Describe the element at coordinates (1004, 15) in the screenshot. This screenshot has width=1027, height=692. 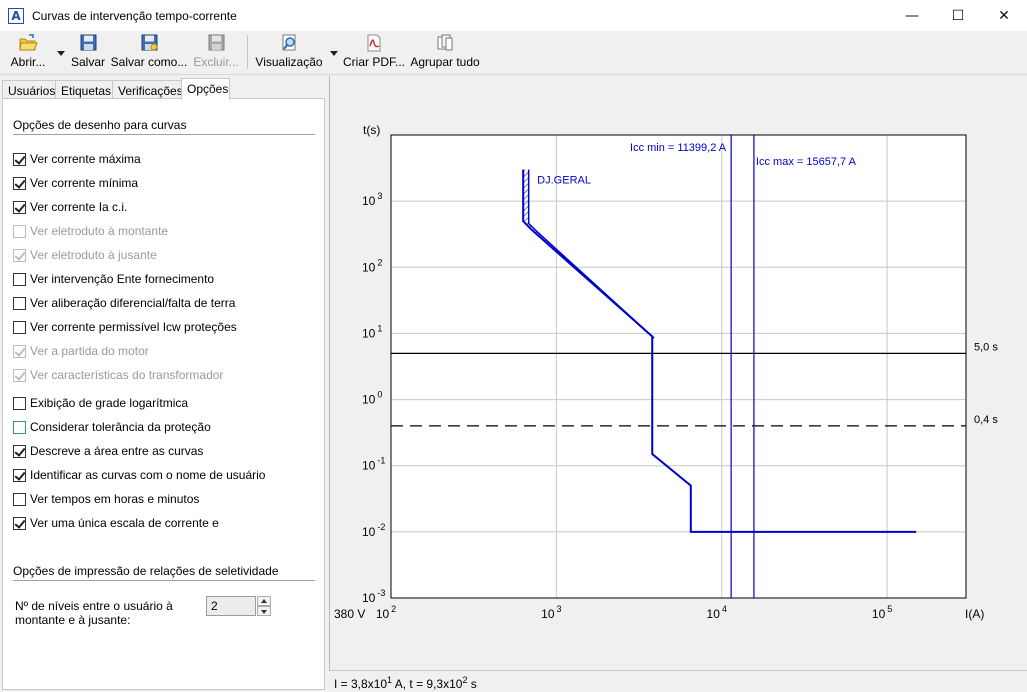
I see `close-button: ✕` at that location.